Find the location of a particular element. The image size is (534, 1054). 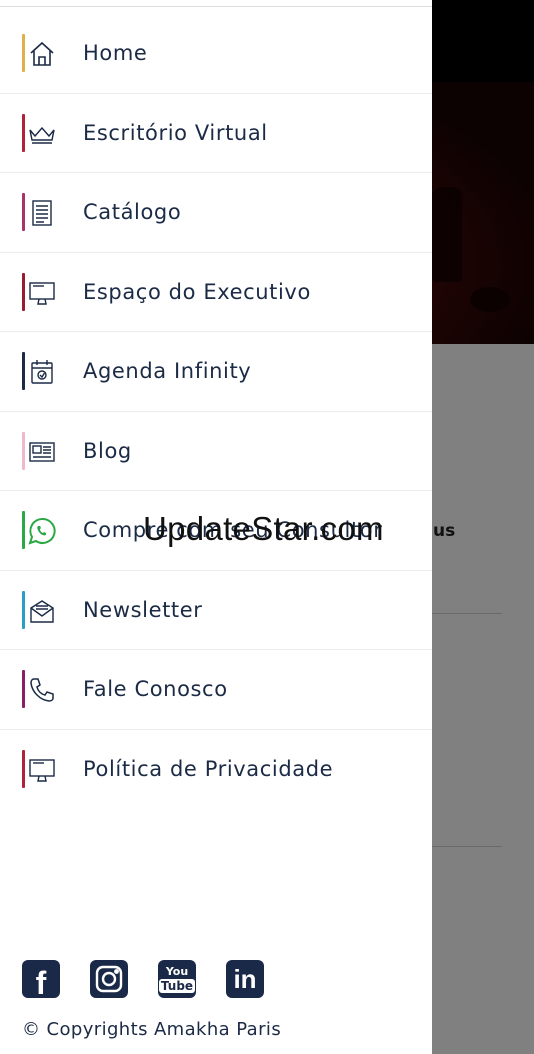

newspaper-icon is located at coordinates (42, 452).